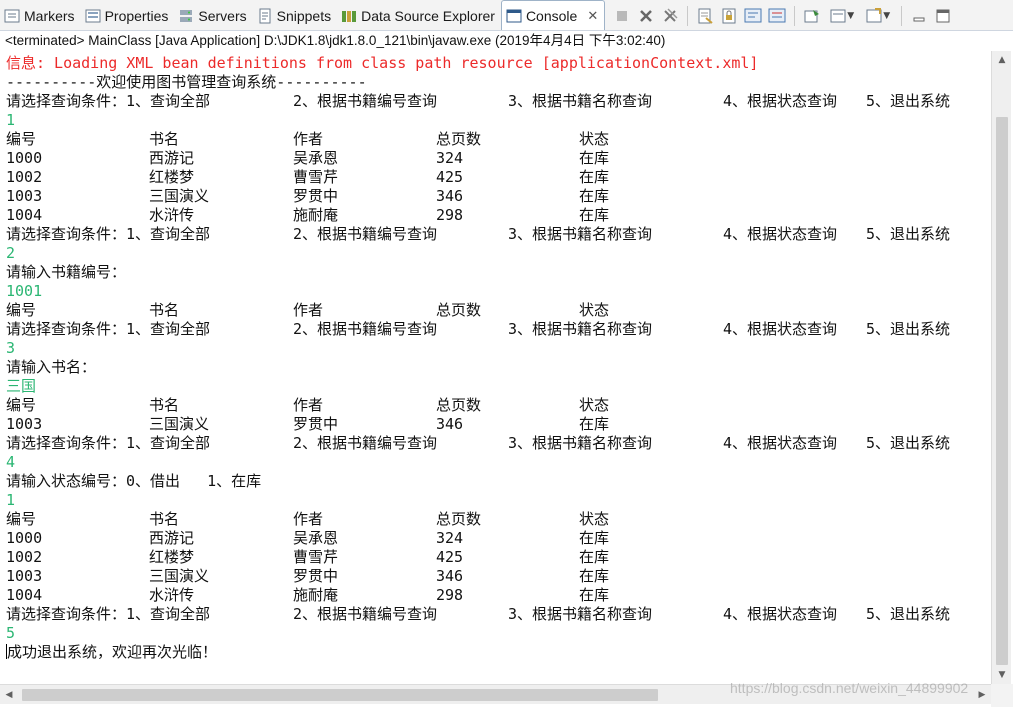  I want to click on markers-icon, so click(12, 16).